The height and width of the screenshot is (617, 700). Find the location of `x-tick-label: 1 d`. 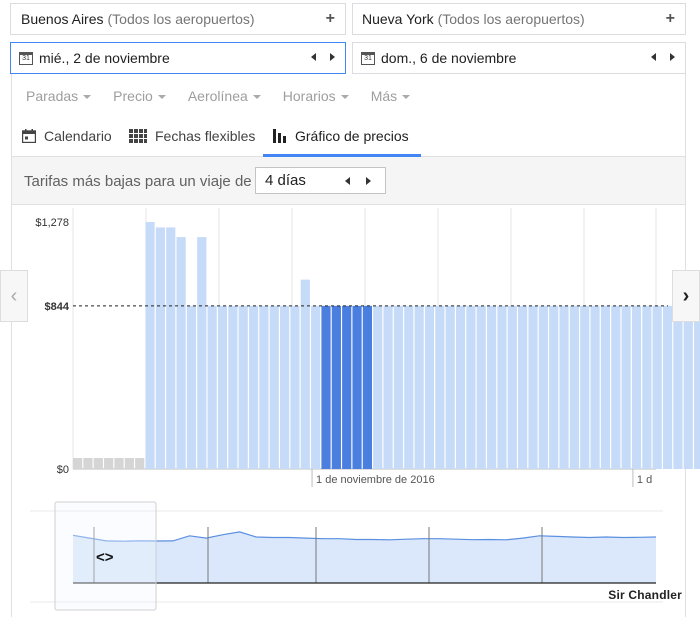

x-tick-label: 1 d is located at coordinates (644, 480).